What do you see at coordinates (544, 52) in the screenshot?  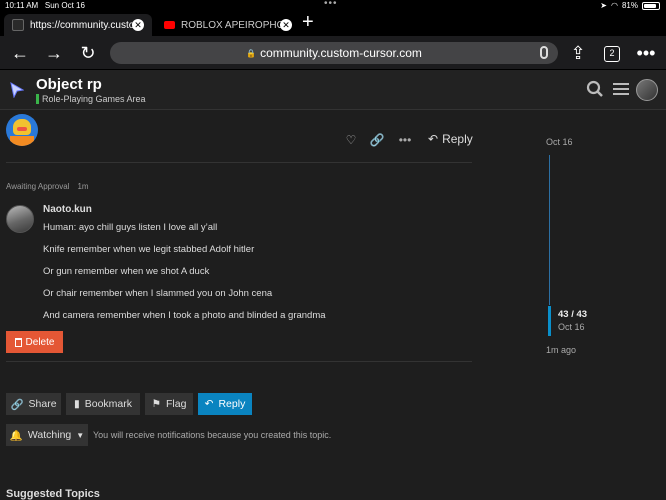 I see `microphone-icon` at bounding box center [544, 52].